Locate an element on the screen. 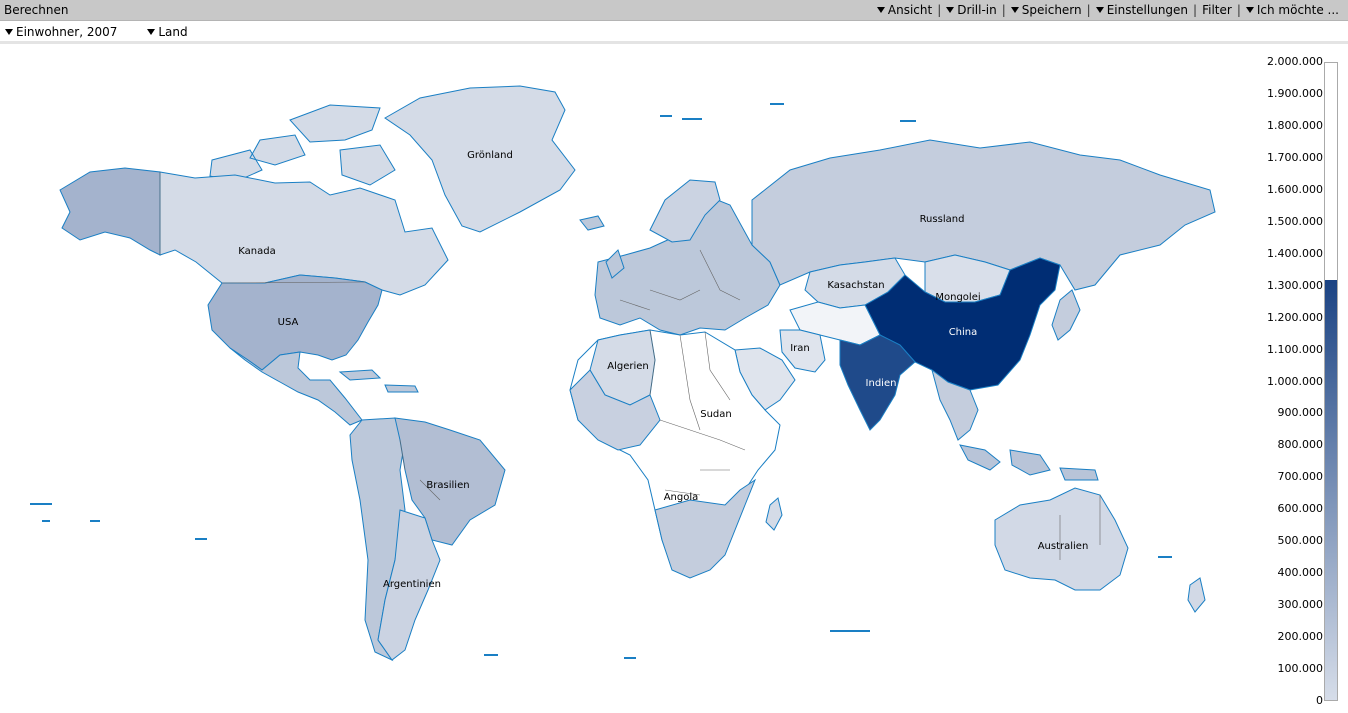  measure-dropdown: Einwohner, 2007 is located at coordinates (61, 32).